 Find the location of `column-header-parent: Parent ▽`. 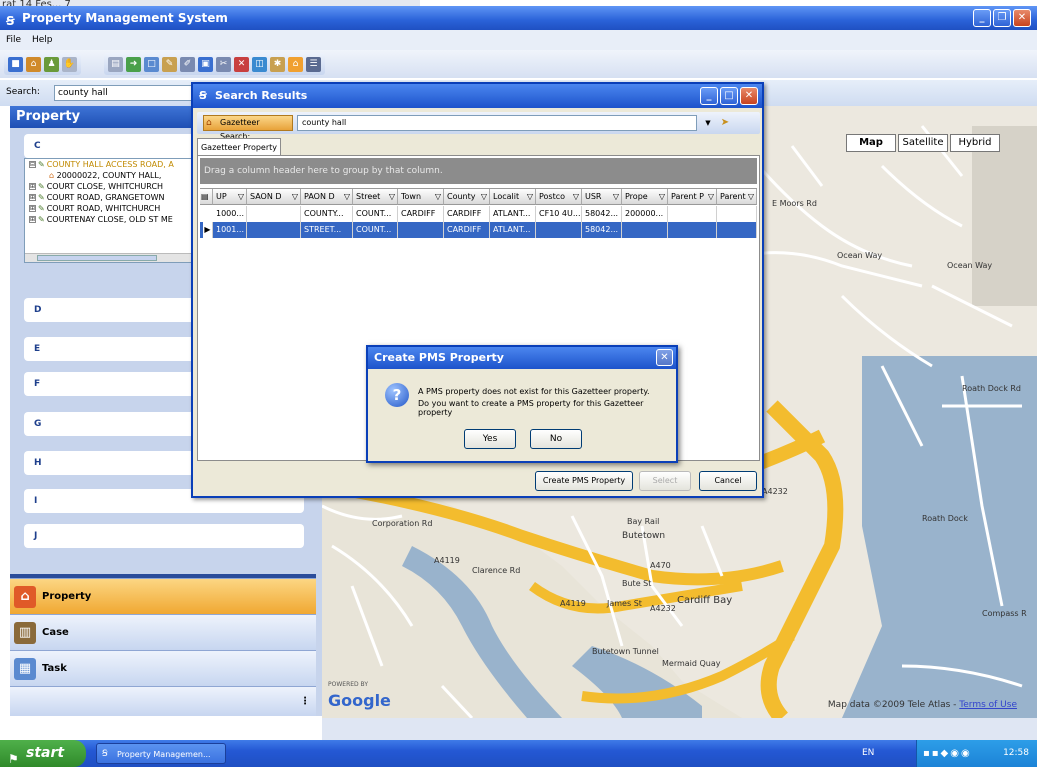

column-header-parent: Parent ▽ is located at coordinates (737, 197).